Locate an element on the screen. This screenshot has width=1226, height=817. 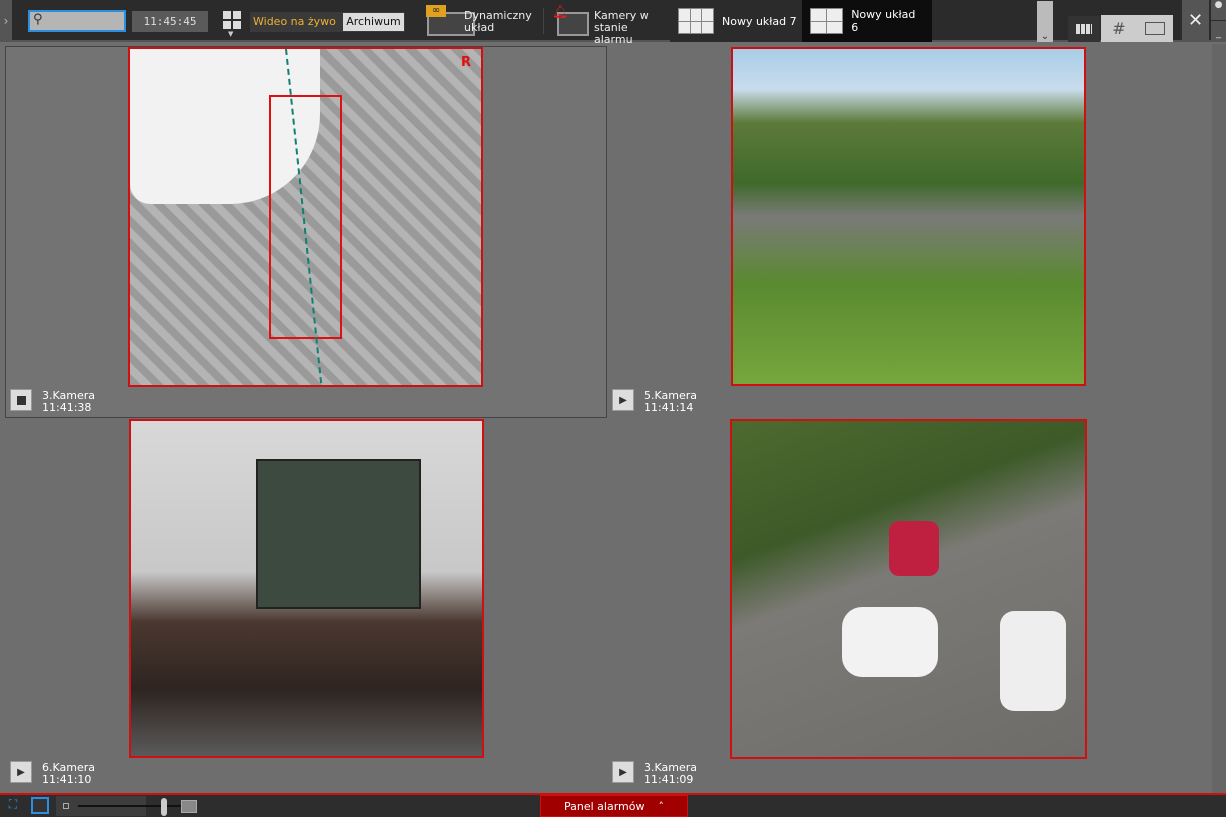
hash-icon: # is located at coordinates (1119, 28).